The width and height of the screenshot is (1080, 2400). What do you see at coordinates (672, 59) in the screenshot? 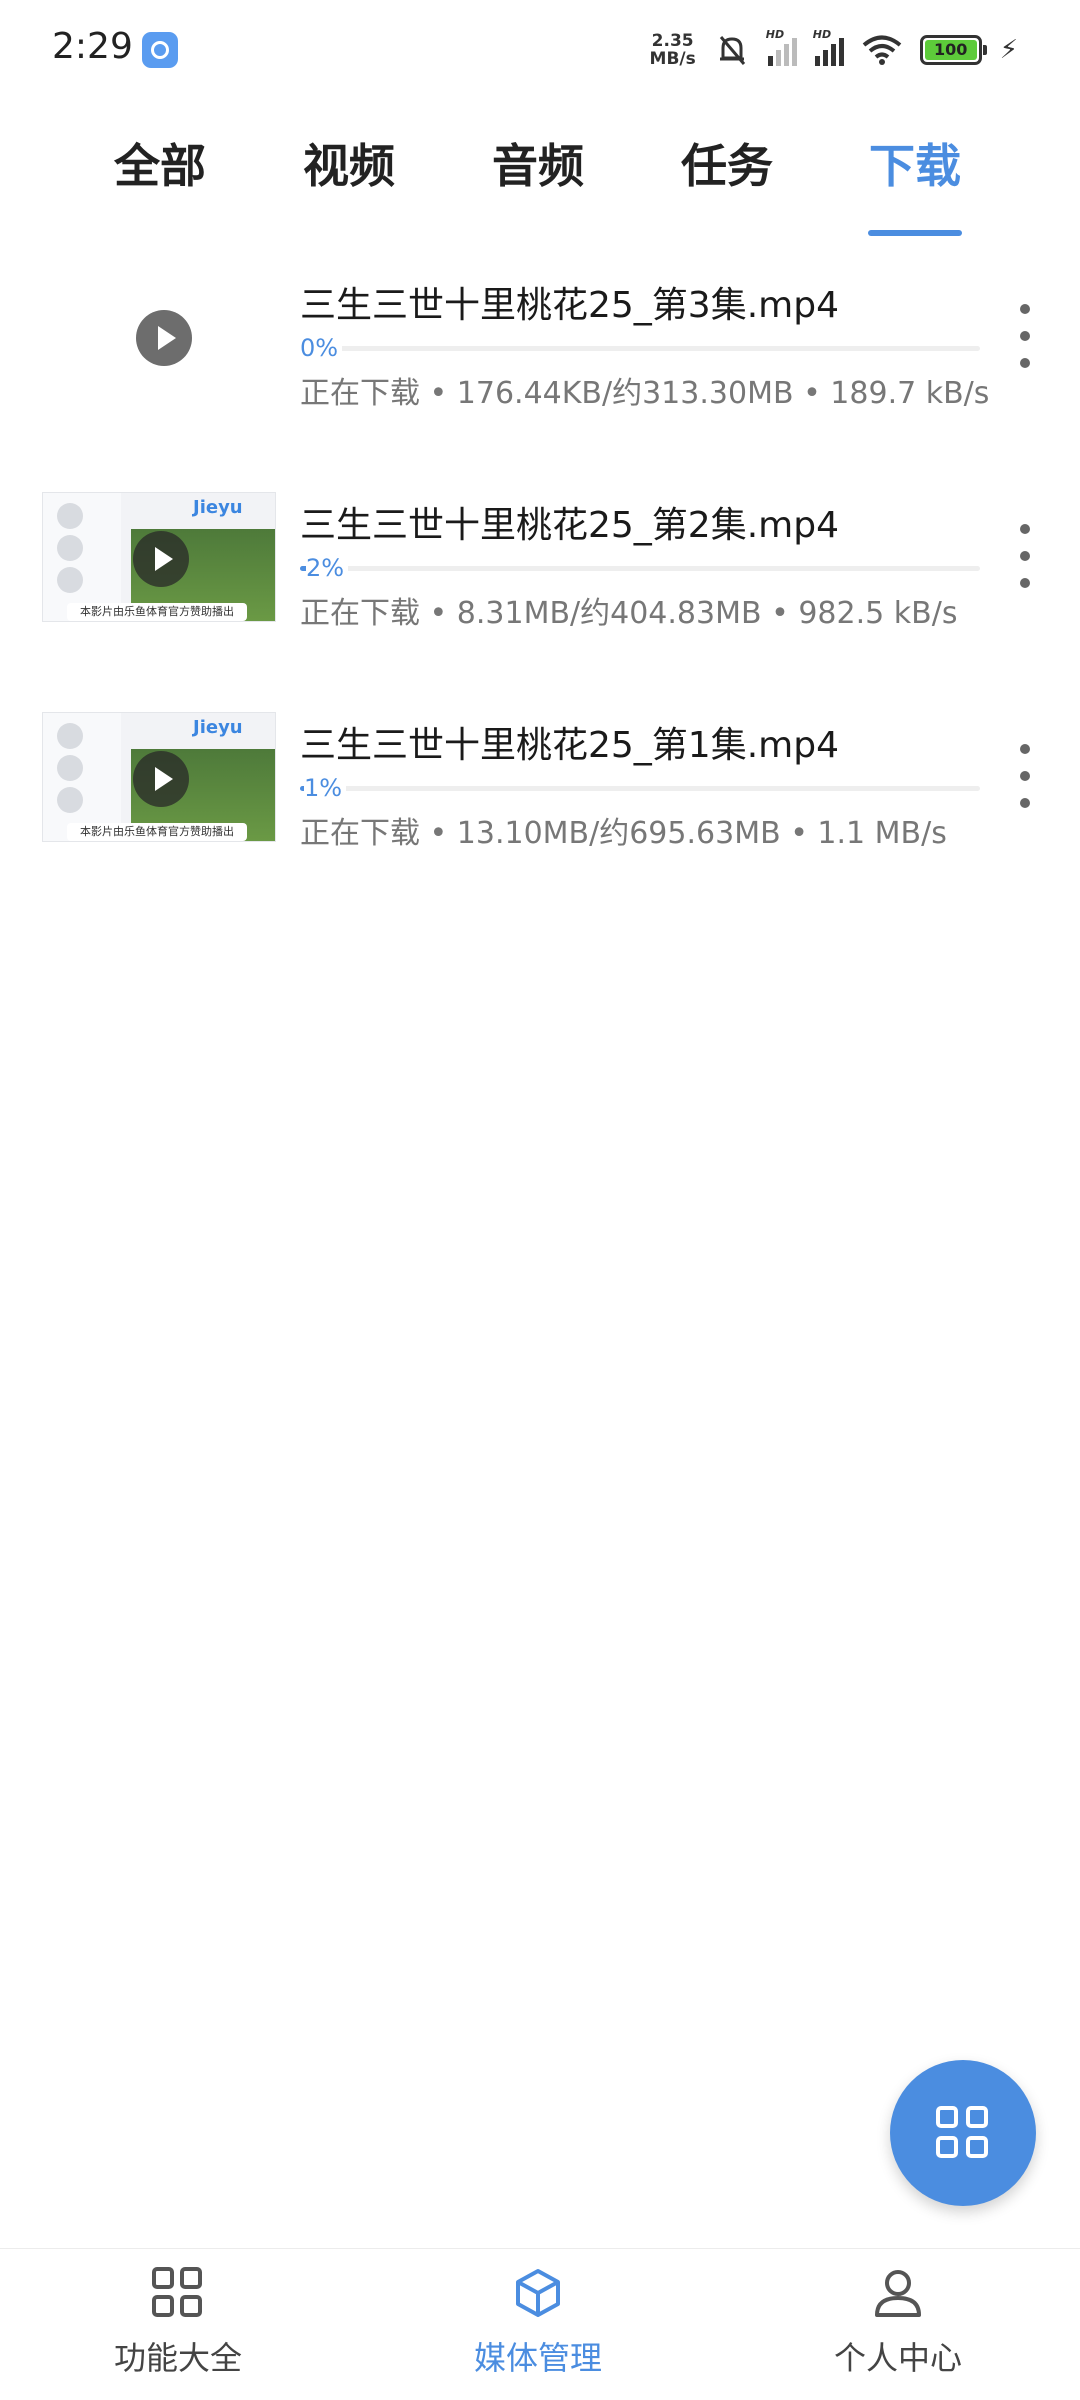
I see `network-speed-unit: MB/s` at bounding box center [672, 59].